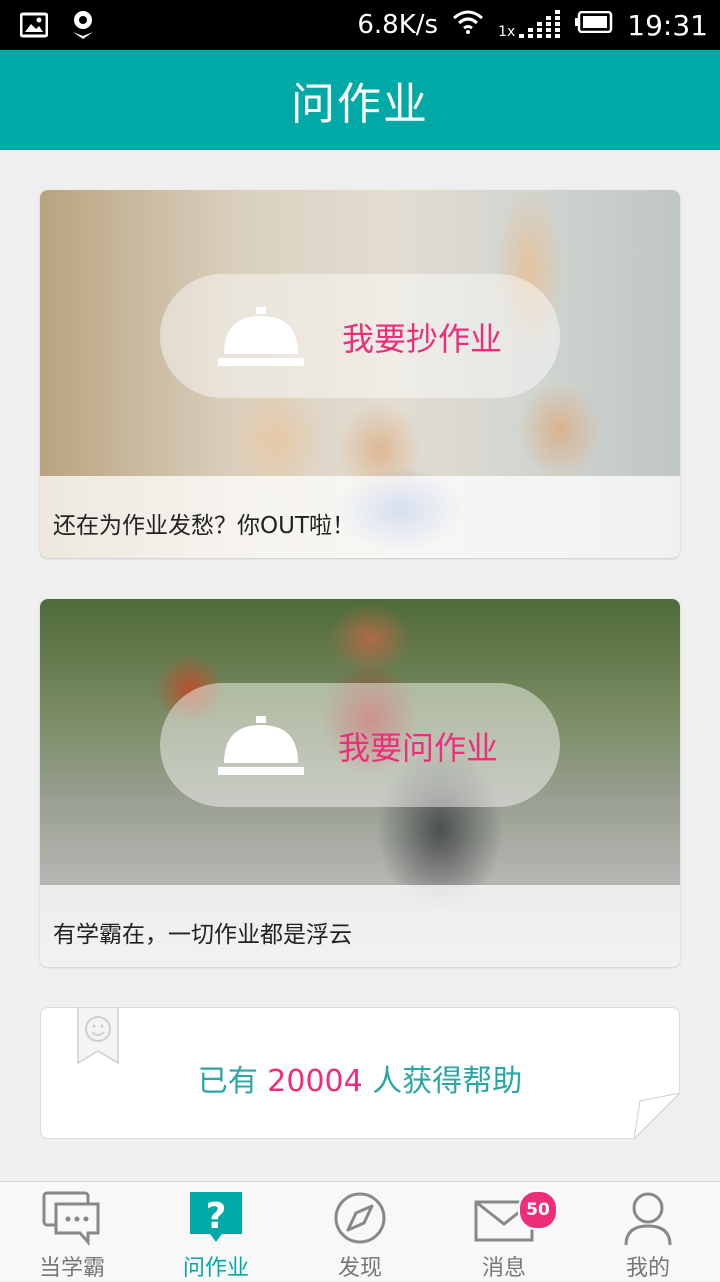 The width and height of the screenshot is (720, 1282). I want to click on chat-bubble-icon, so click(71, 1218).